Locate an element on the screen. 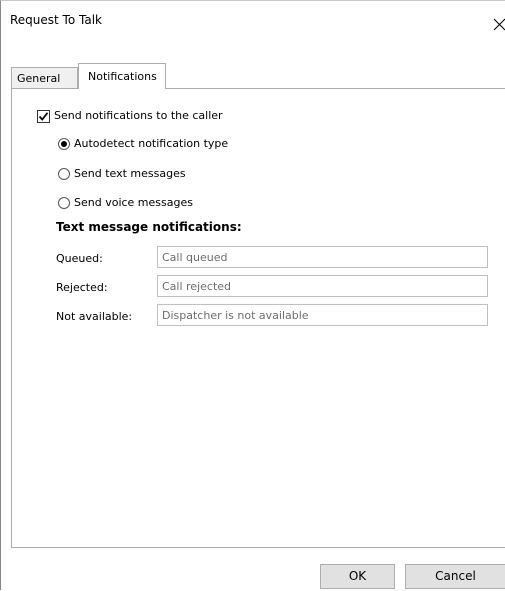 The height and width of the screenshot is (591, 505). close-button is located at coordinates (497, 24).